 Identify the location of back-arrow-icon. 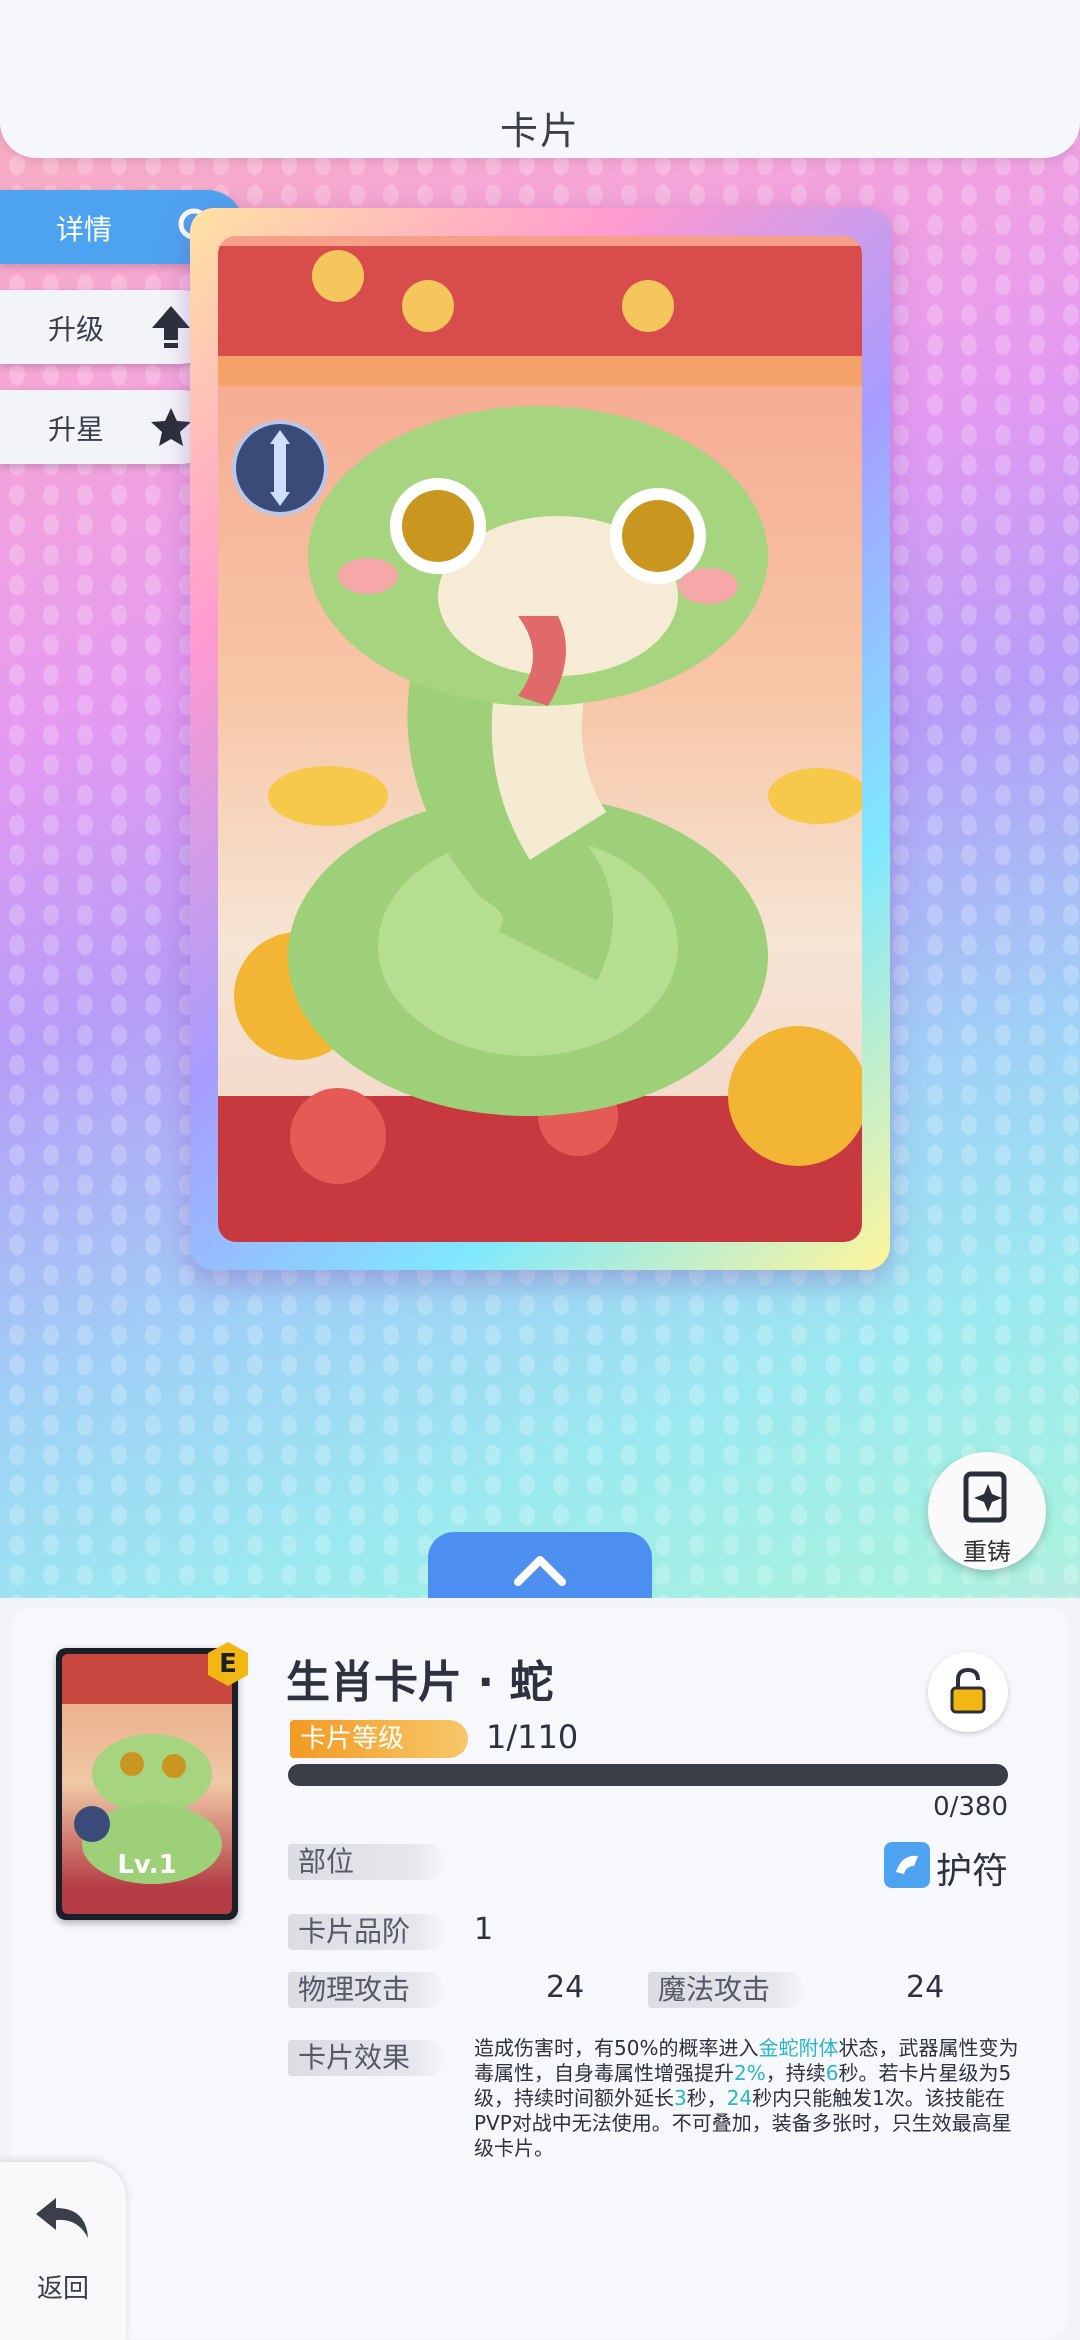
(62, 2218).